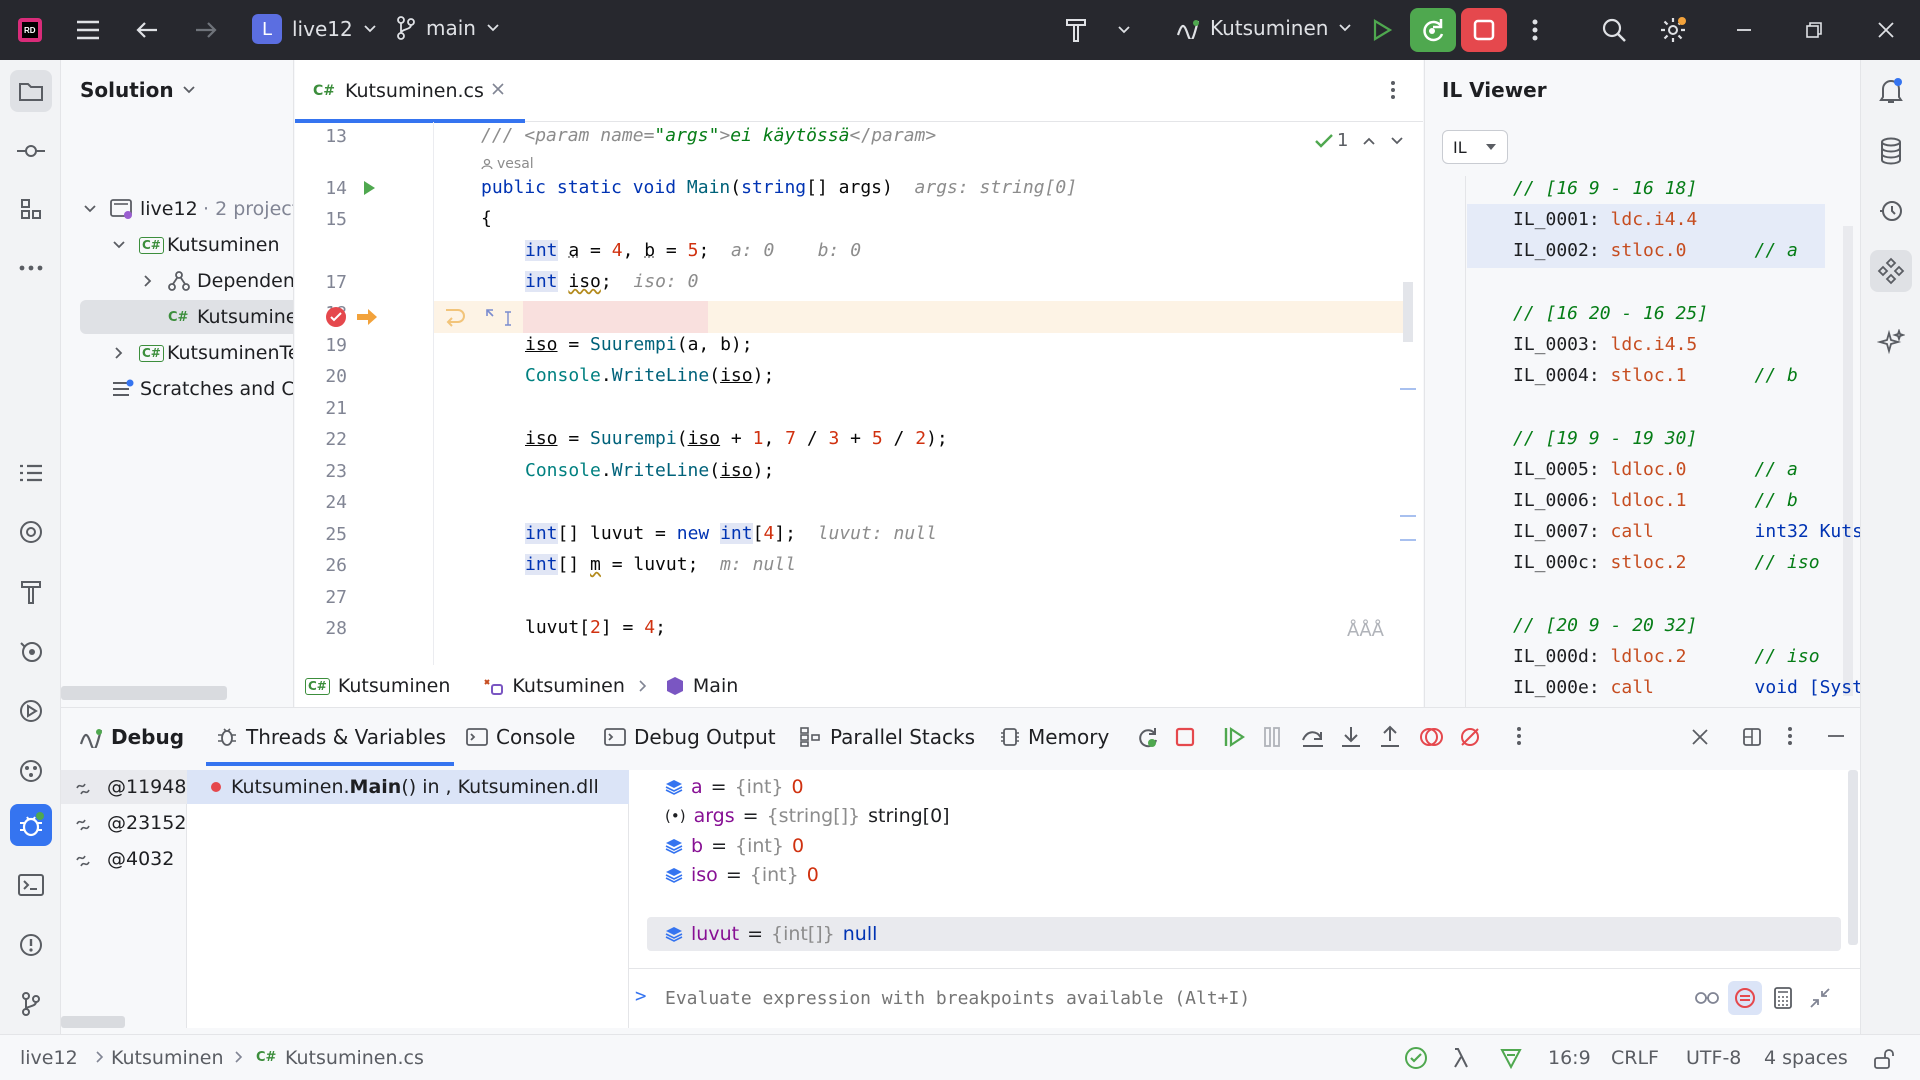 This screenshot has height=1080, width=1920. I want to click on variable-row: (•) args = {string[]} string[0], so click(807, 816).